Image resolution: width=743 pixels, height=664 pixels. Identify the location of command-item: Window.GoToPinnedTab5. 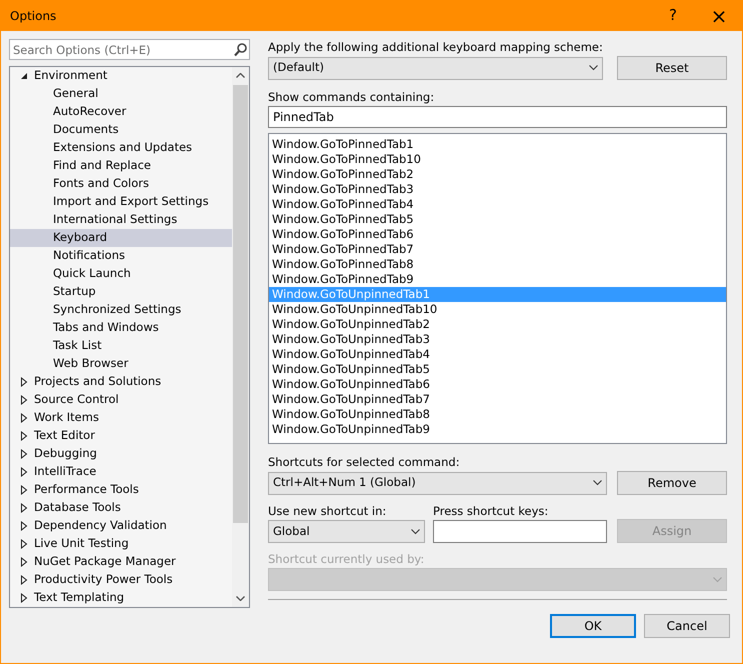
(497, 219).